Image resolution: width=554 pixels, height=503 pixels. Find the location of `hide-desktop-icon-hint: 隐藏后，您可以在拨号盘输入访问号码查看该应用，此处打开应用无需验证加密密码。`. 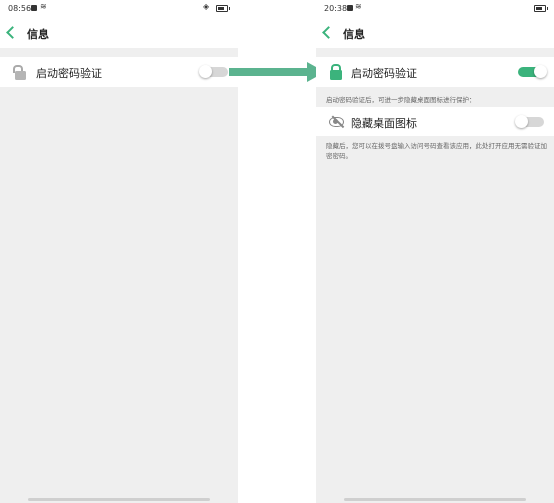

hide-desktop-icon-hint: 隐藏后，您可以在拨号盘输入访问号码查看该应用，此处打开应用无需验证加密密码。 is located at coordinates (436, 151).